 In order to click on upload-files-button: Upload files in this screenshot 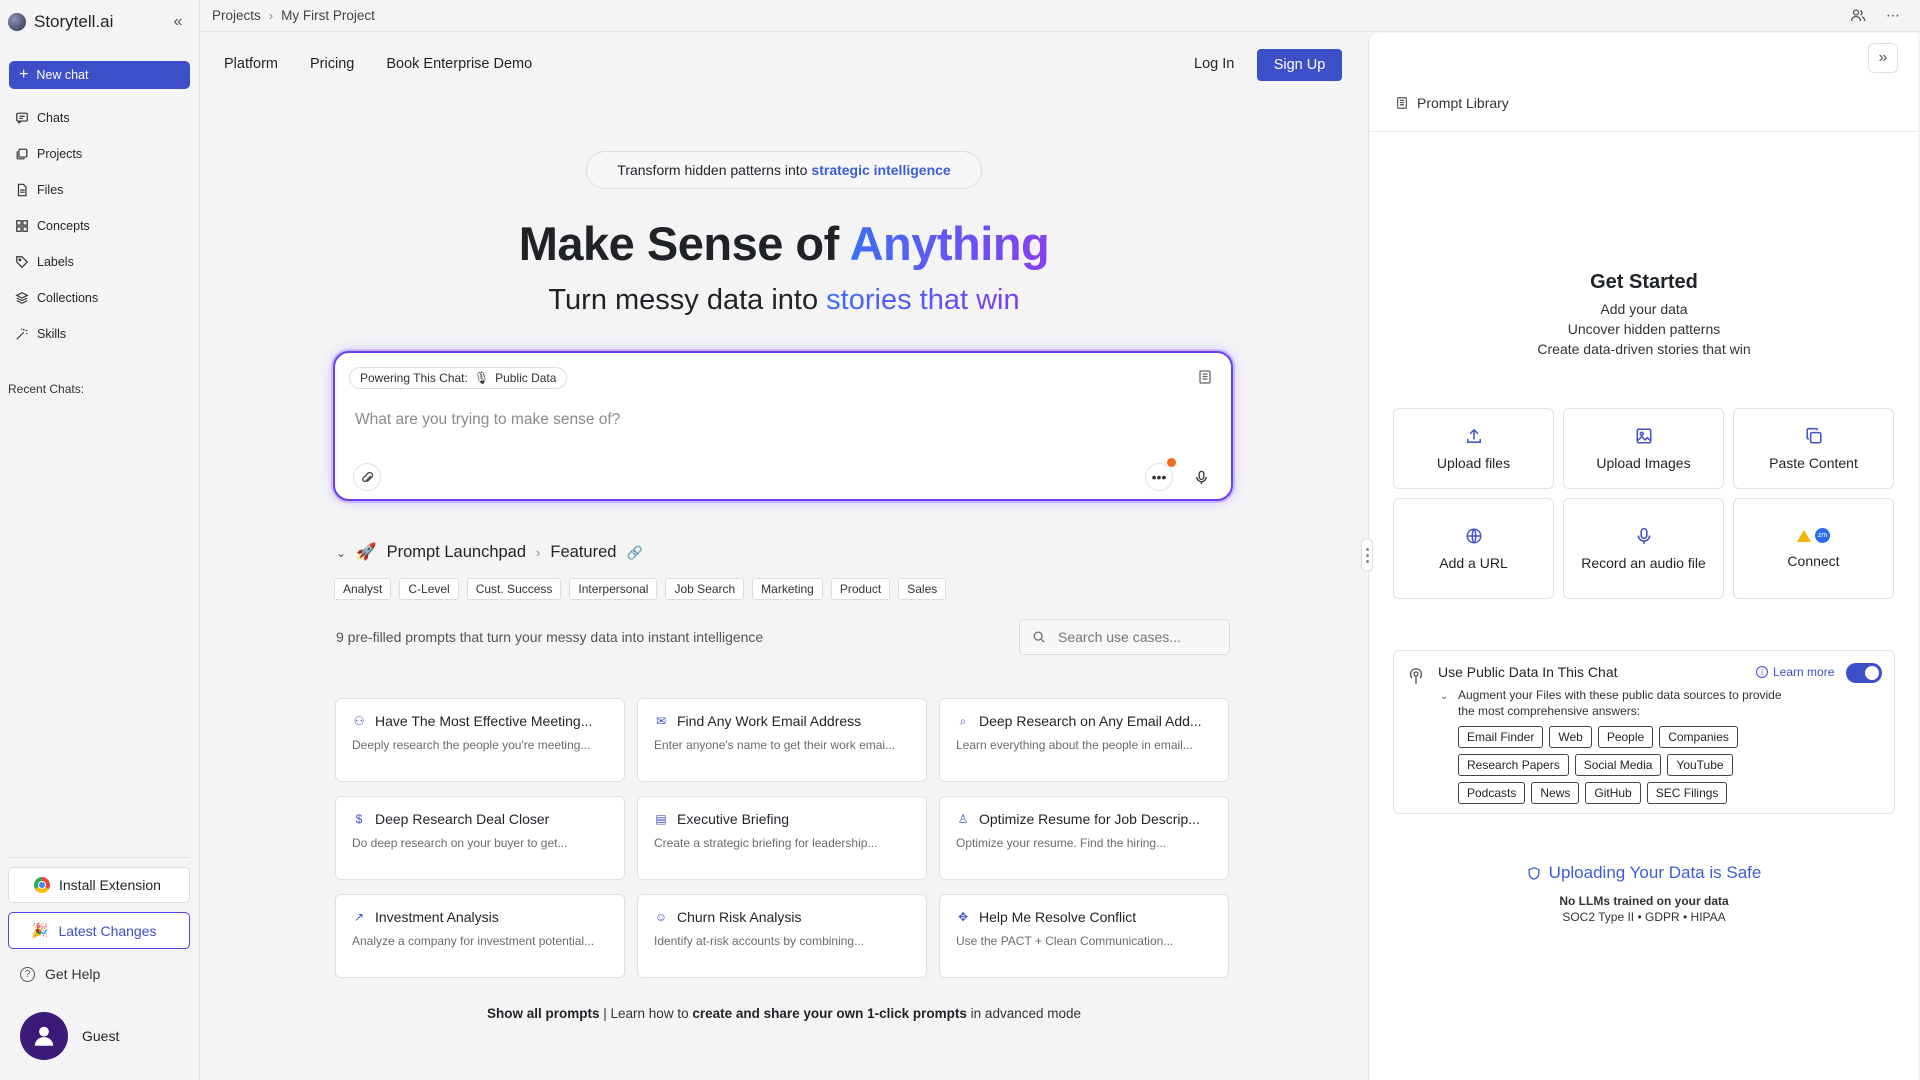, I will do `click(1473, 448)`.